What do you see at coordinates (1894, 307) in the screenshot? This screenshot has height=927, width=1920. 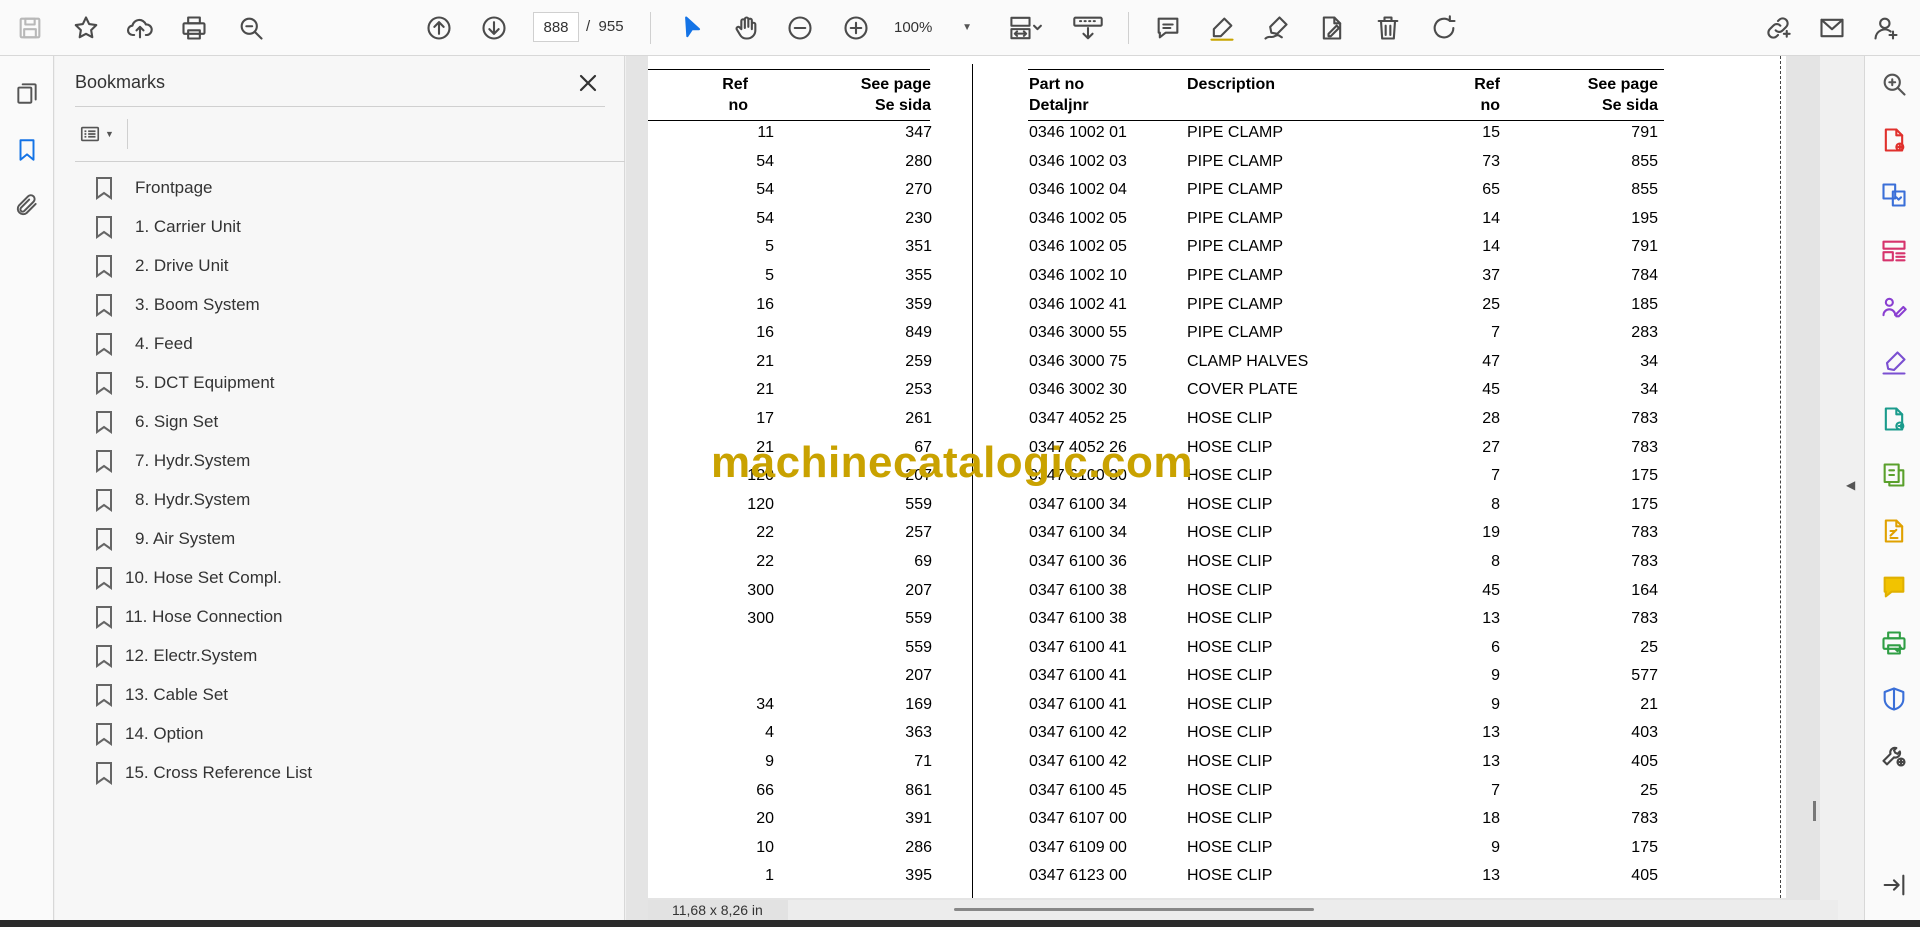 I see `request-signatures-icon` at bounding box center [1894, 307].